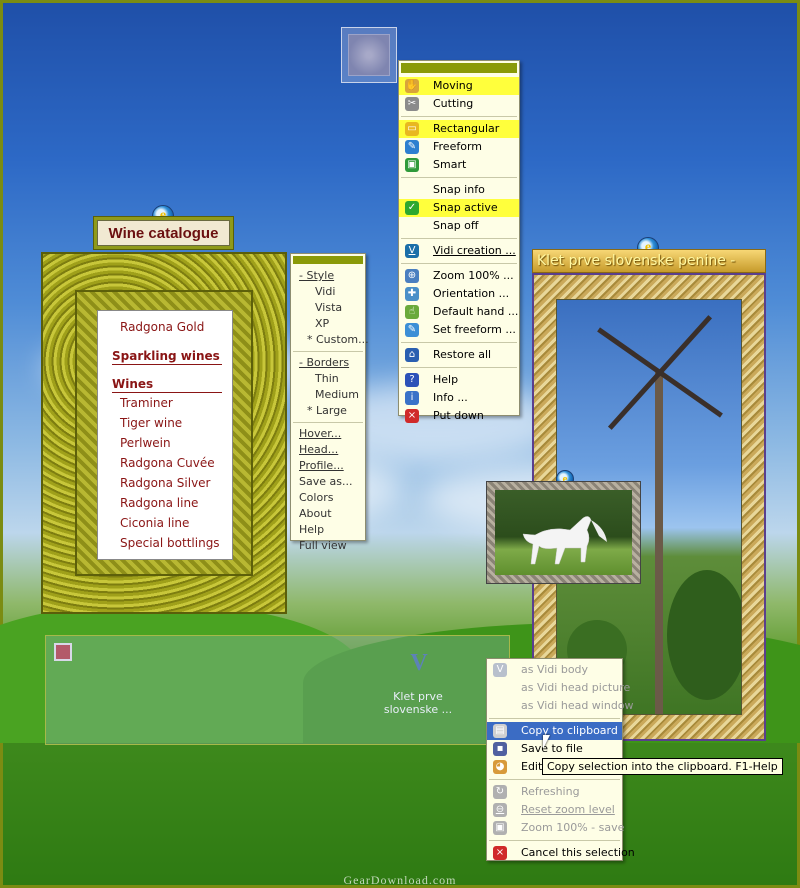  What do you see at coordinates (167, 356) in the screenshot?
I see `category-sparkling-wines: Sparkling wines` at bounding box center [167, 356].